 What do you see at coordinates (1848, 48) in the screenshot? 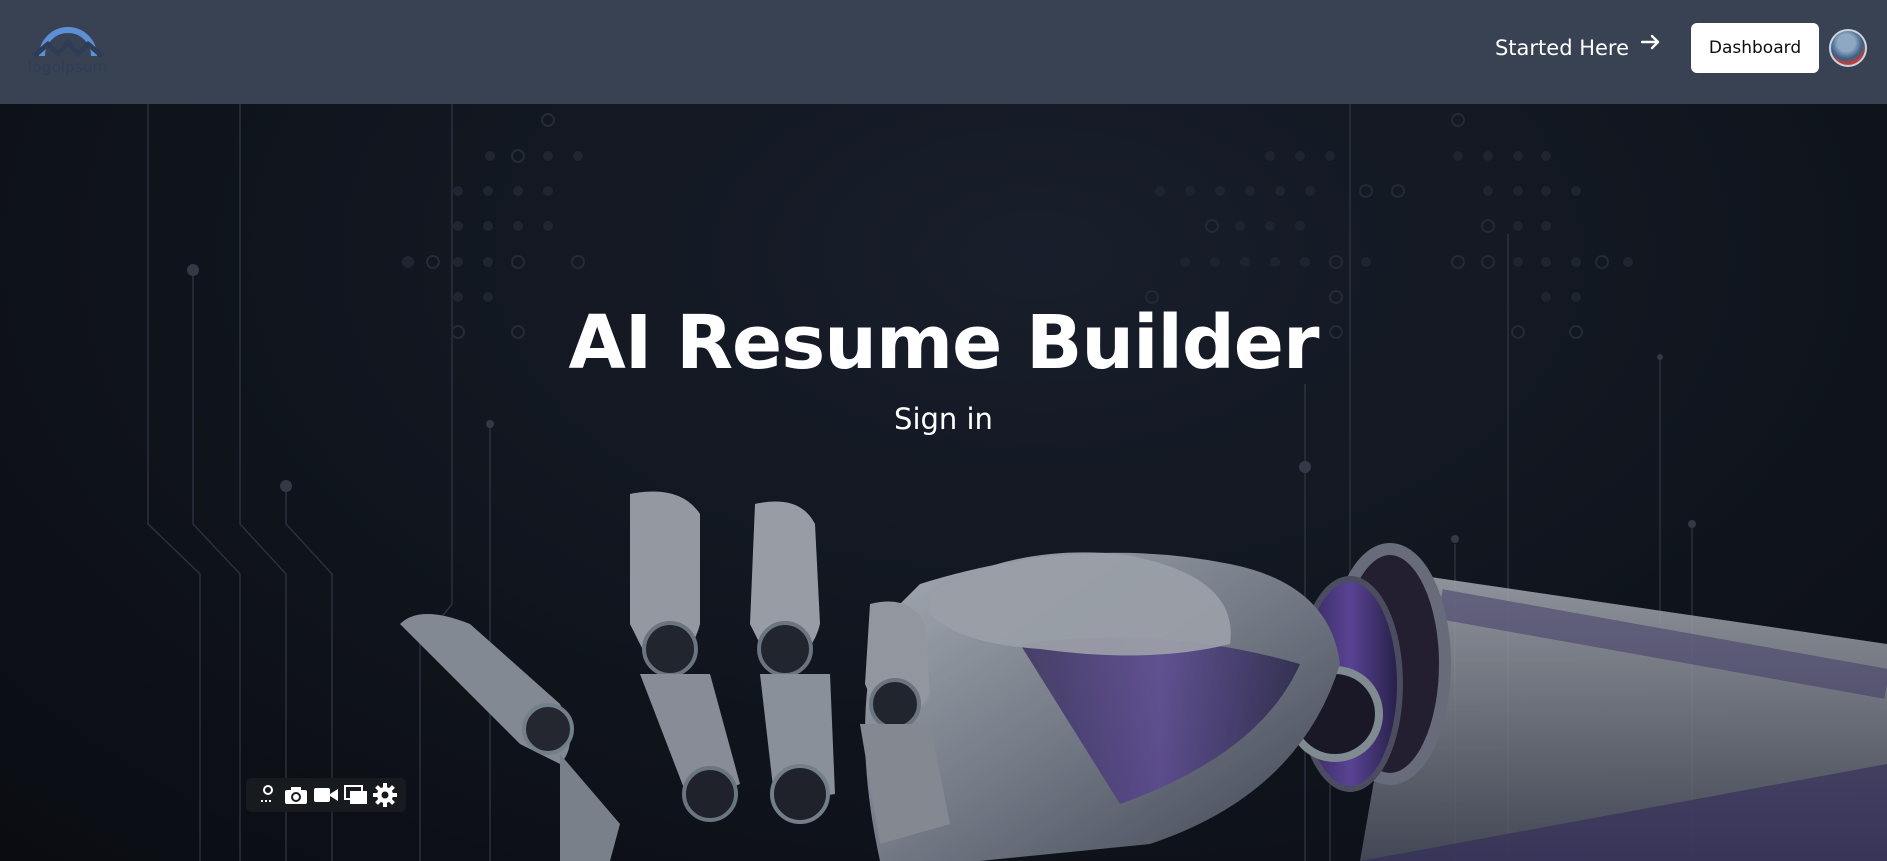
I see `user-avatar` at bounding box center [1848, 48].